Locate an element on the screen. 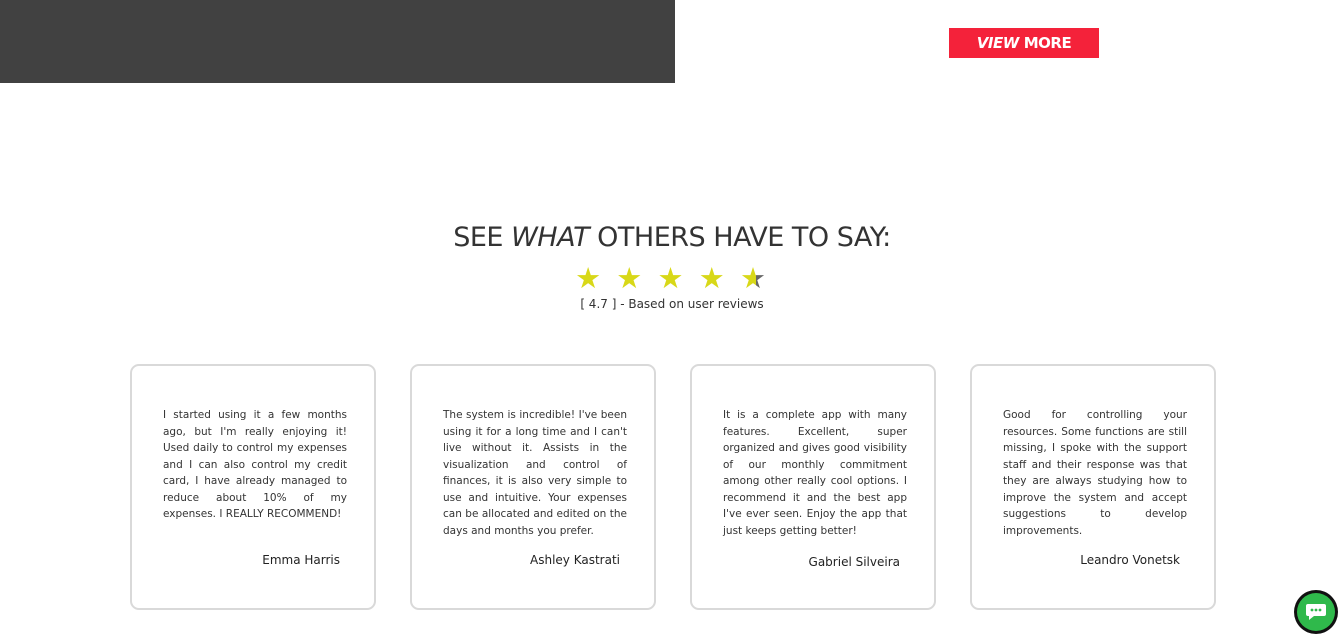 This screenshot has width=1344, height=641. review-author: Emma Harris is located at coordinates (301, 560).